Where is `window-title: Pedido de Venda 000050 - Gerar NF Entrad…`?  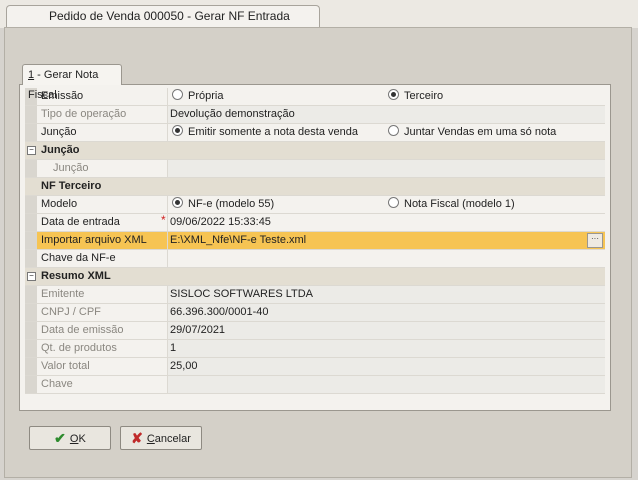
window-title: Pedido de Venda 000050 - Gerar NF Entrad… is located at coordinates (169, 16).